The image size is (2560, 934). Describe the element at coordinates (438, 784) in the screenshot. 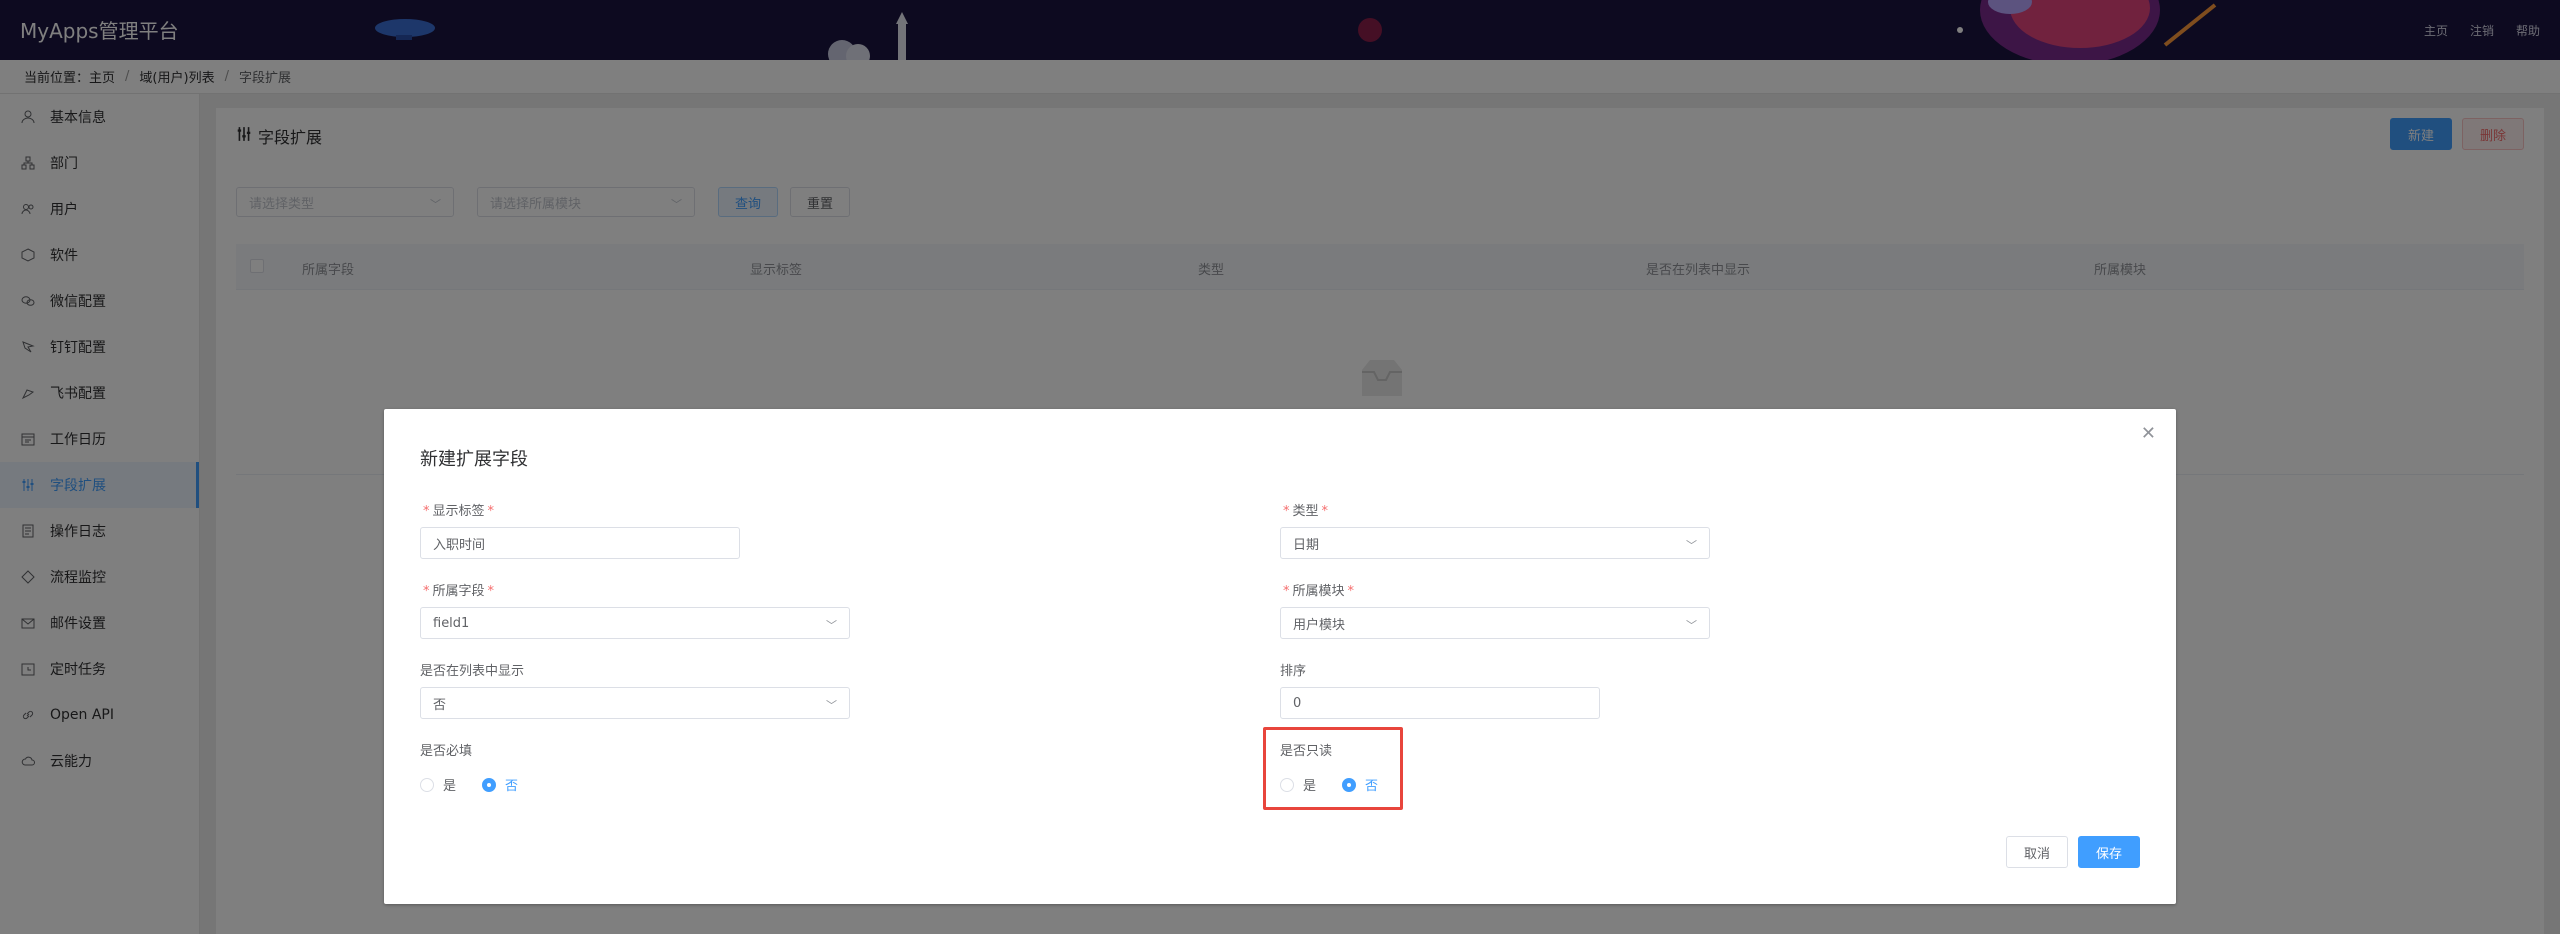

I see `required-radio-yes: 是` at that location.